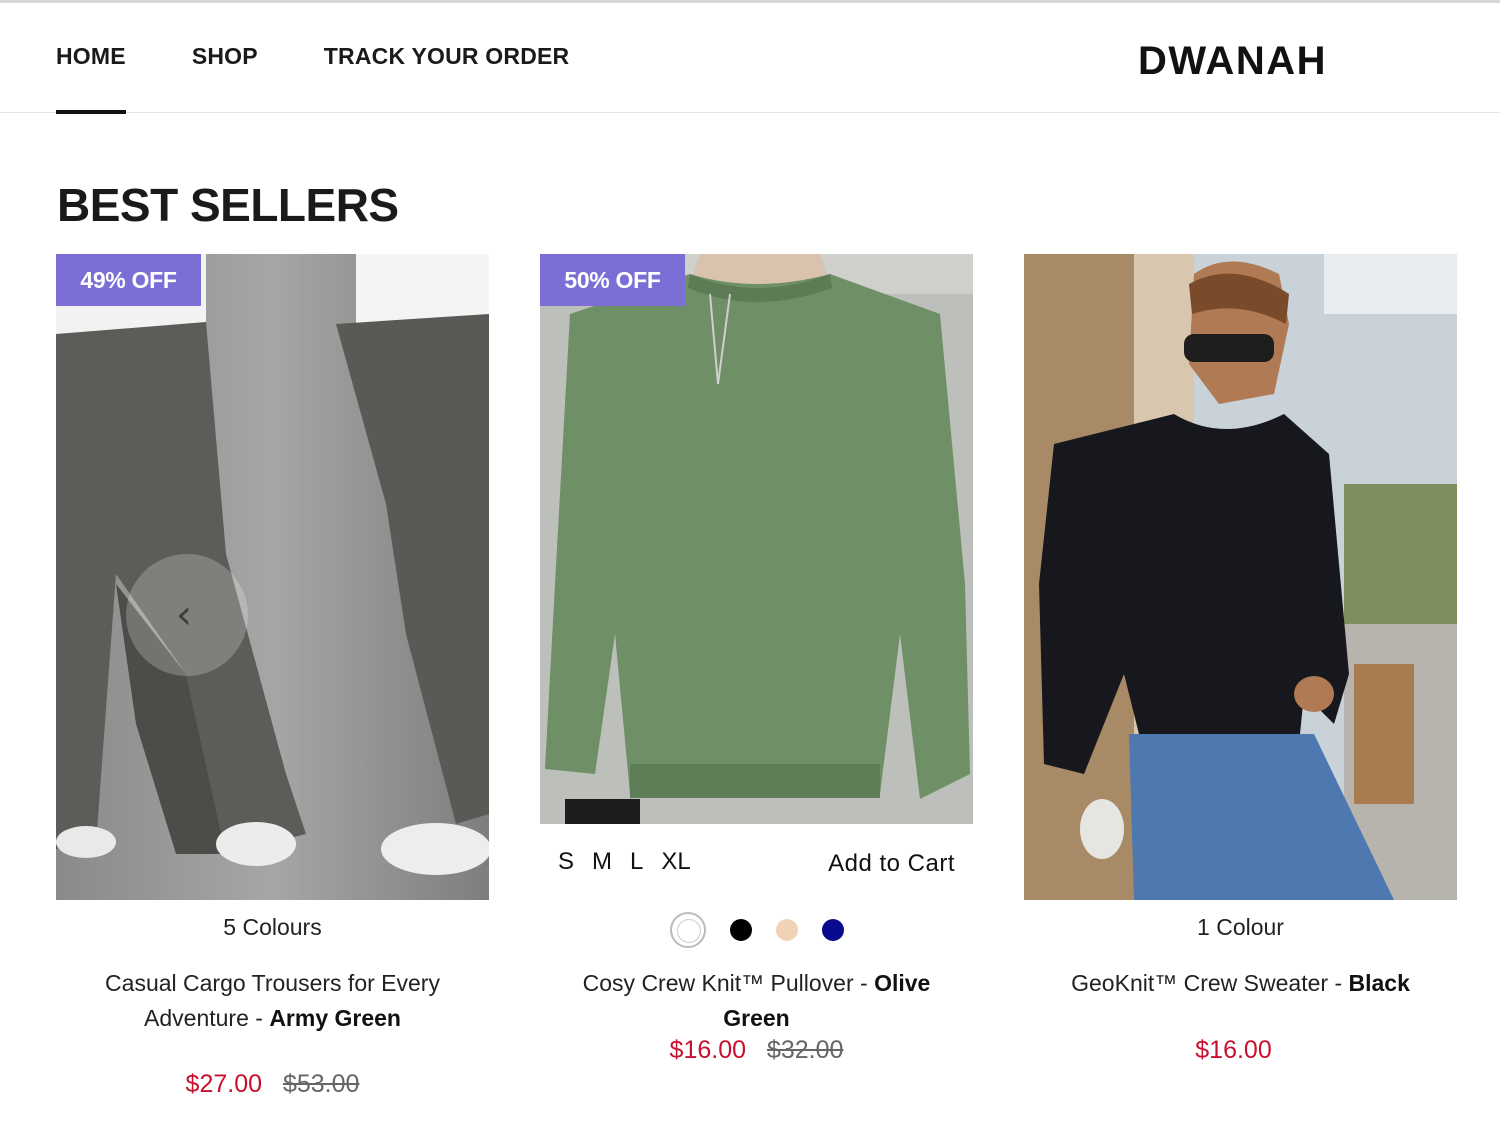 This screenshot has width=1500, height=1125. I want to click on site-header: HOME SHOP TRACK YOUR ORDER DWANAH, so click(750, 58).